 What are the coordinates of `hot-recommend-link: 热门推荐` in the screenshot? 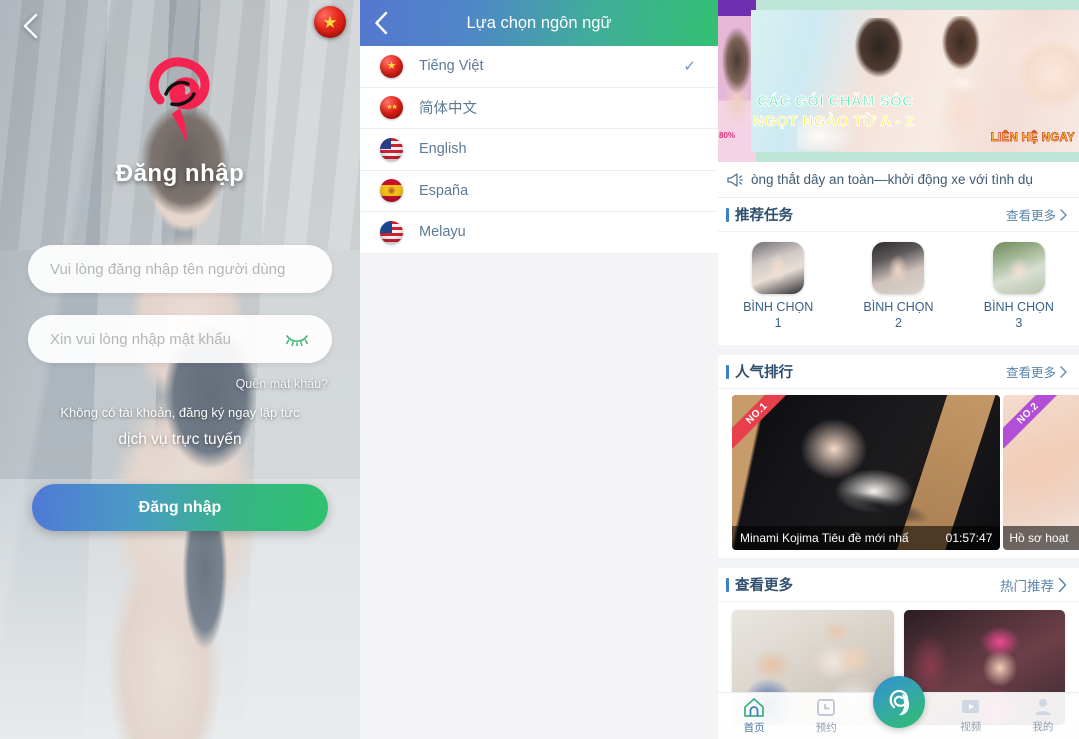 It's located at (1033, 585).